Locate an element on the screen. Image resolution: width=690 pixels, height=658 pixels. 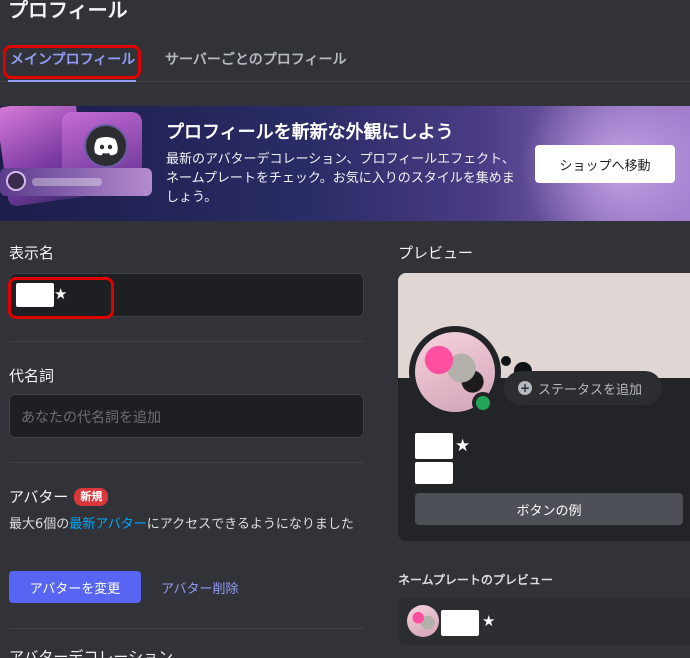
nameplate-name-suffix: ★ is located at coordinates (489, 621).